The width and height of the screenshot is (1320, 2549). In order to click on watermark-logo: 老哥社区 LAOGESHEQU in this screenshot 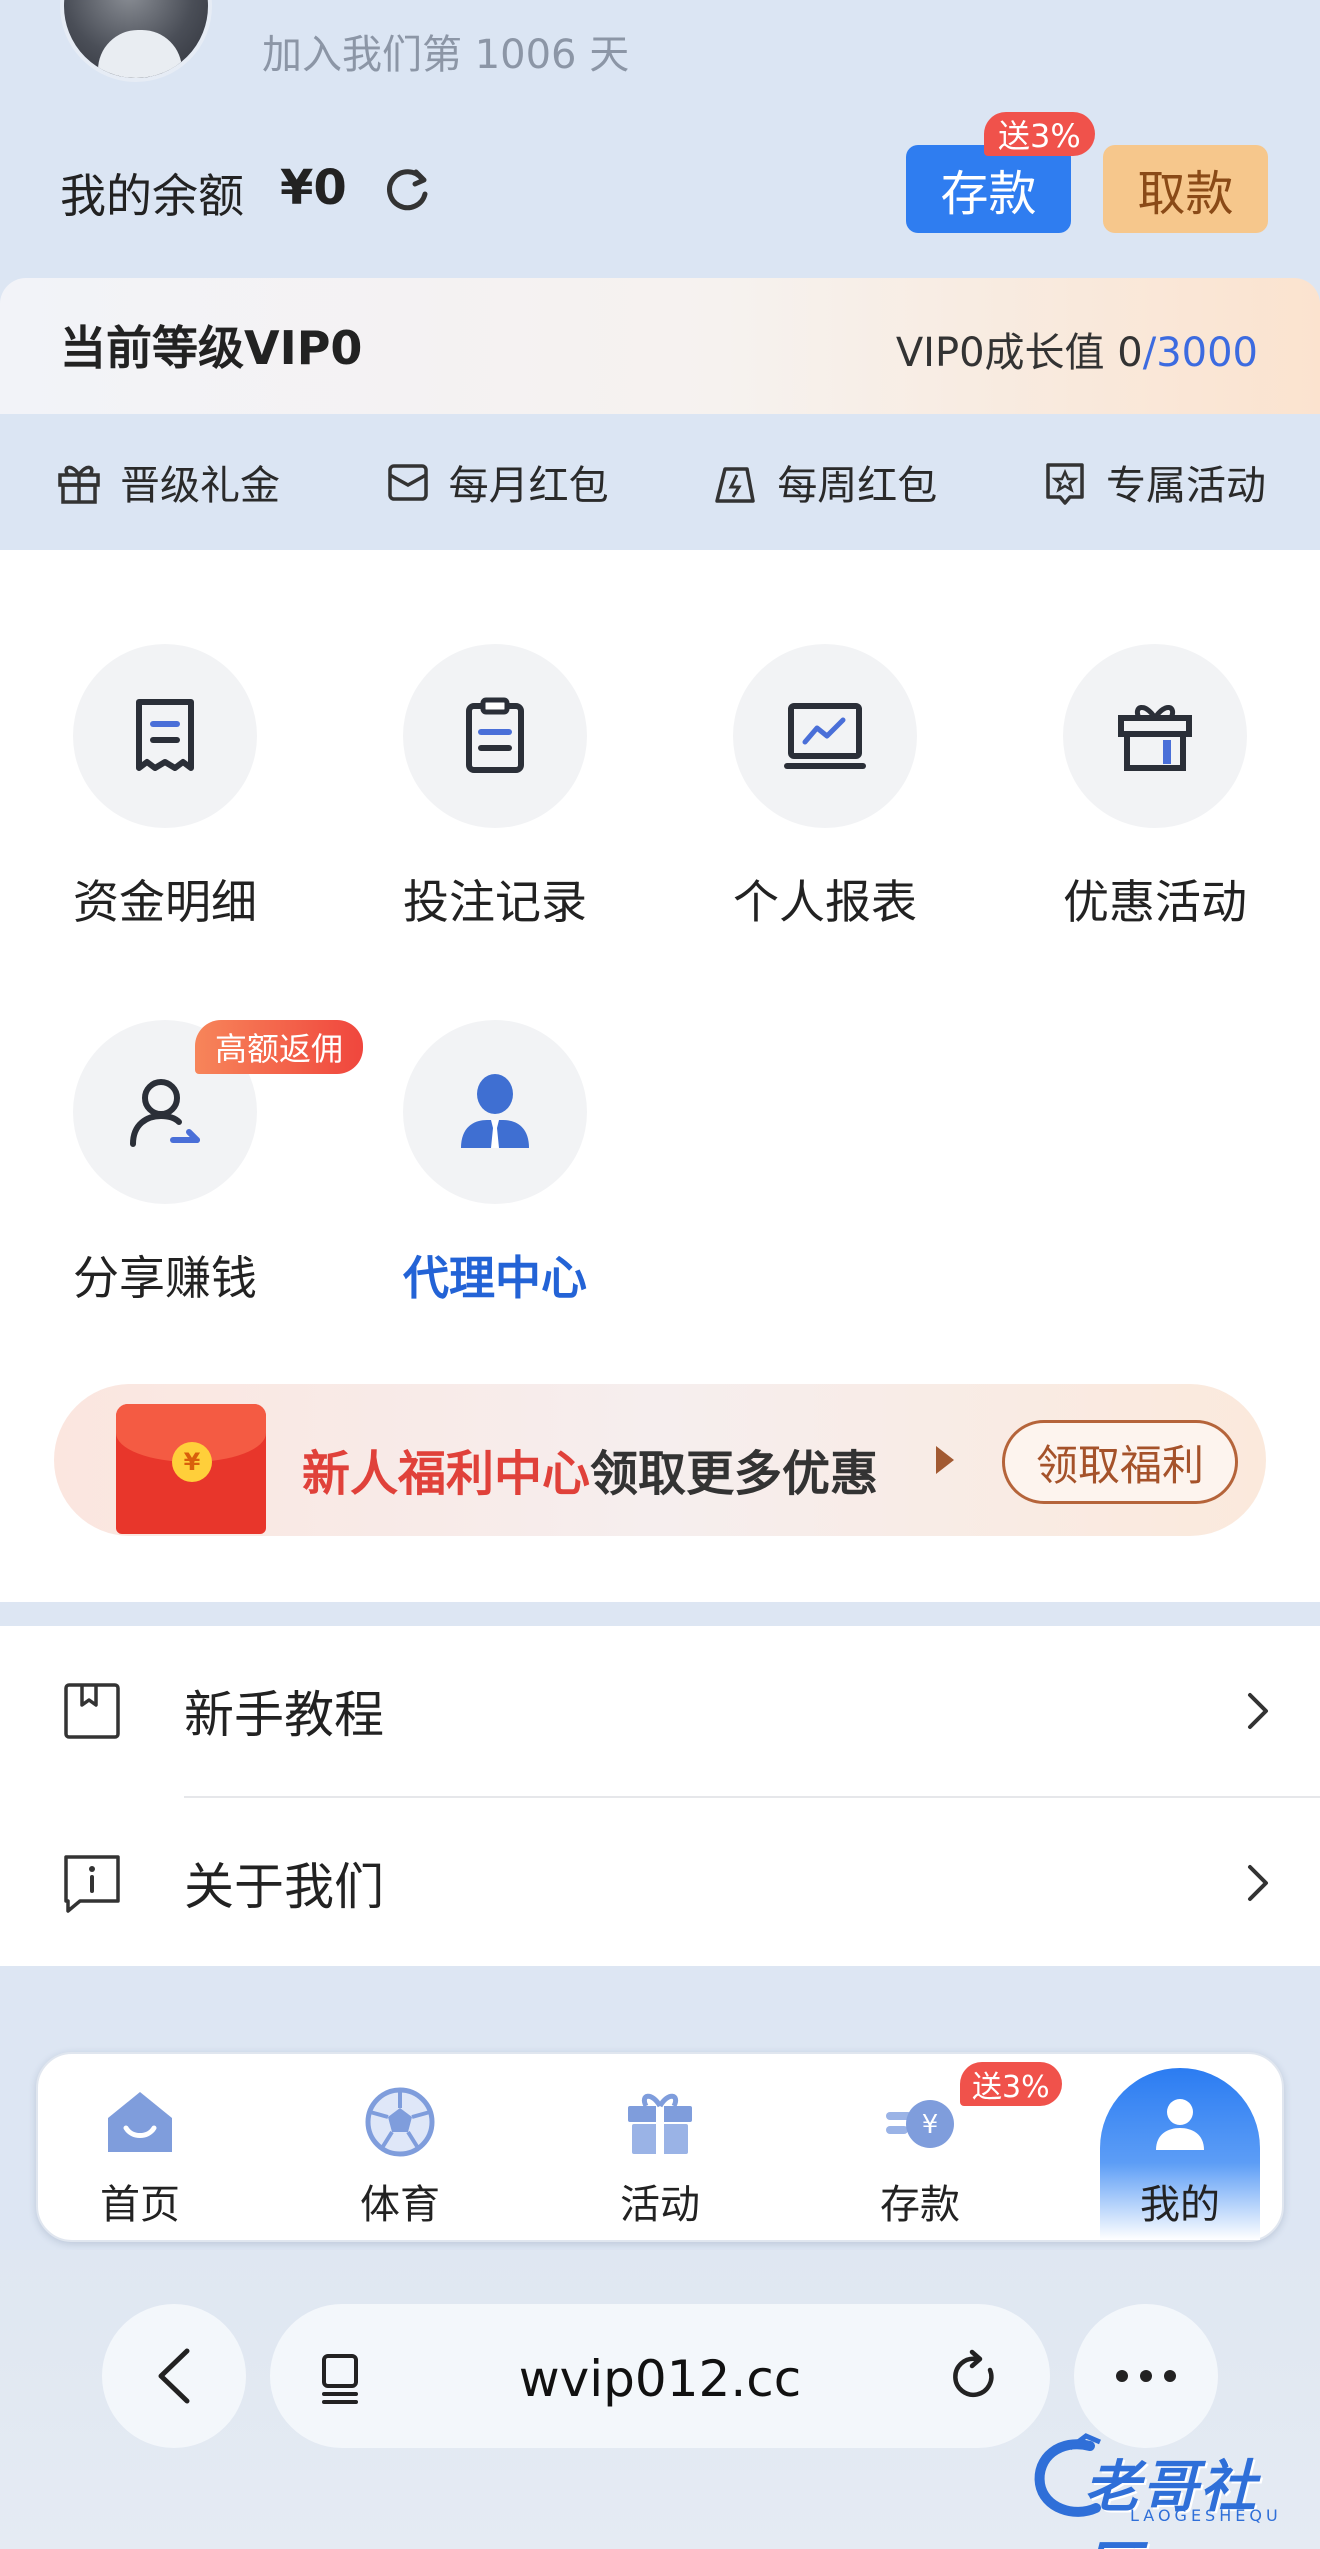, I will do `click(1170, 2488)`.